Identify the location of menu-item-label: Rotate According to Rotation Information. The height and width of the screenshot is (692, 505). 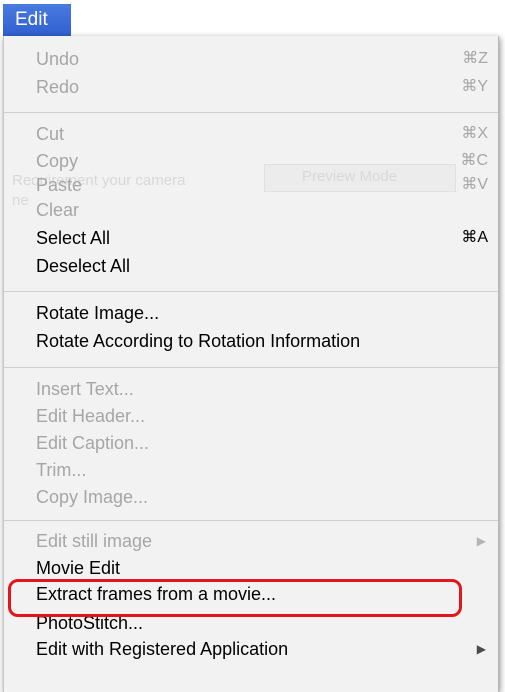
(198, 341).